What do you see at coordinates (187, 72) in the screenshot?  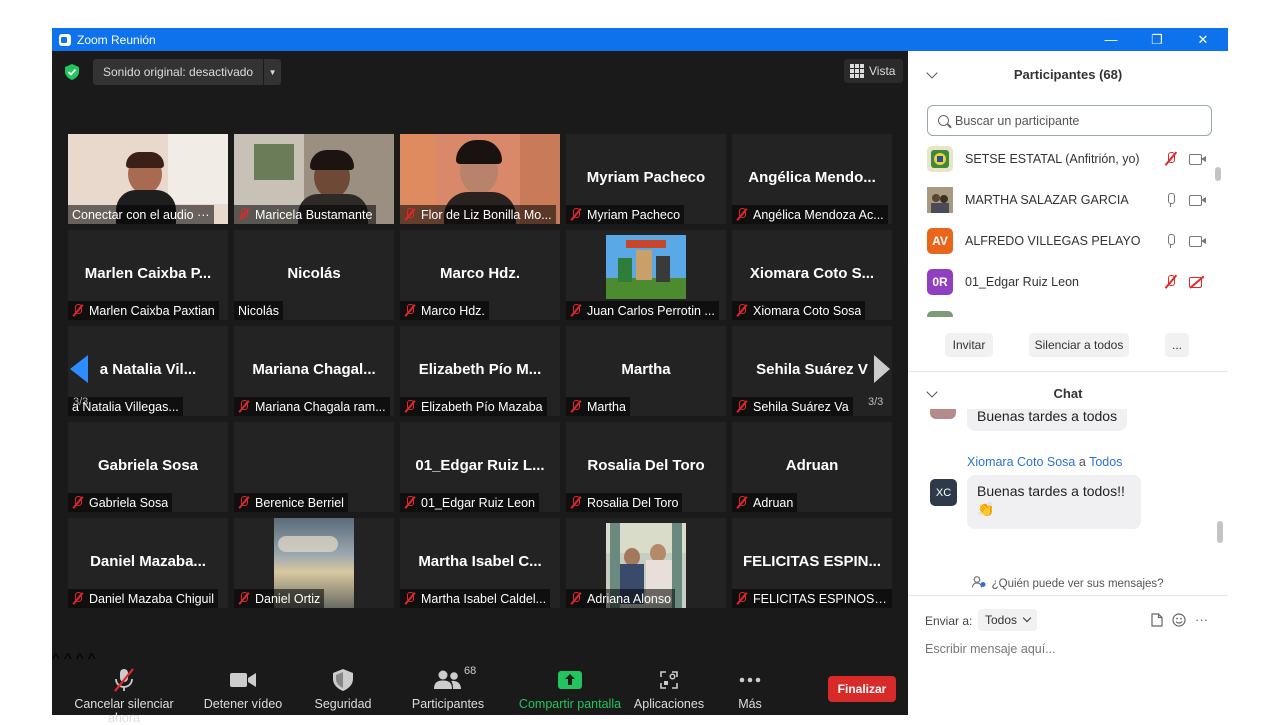 I see `original-sound-toggle: Sonido original: desactivado ▼` at bounding box center [187, 72].